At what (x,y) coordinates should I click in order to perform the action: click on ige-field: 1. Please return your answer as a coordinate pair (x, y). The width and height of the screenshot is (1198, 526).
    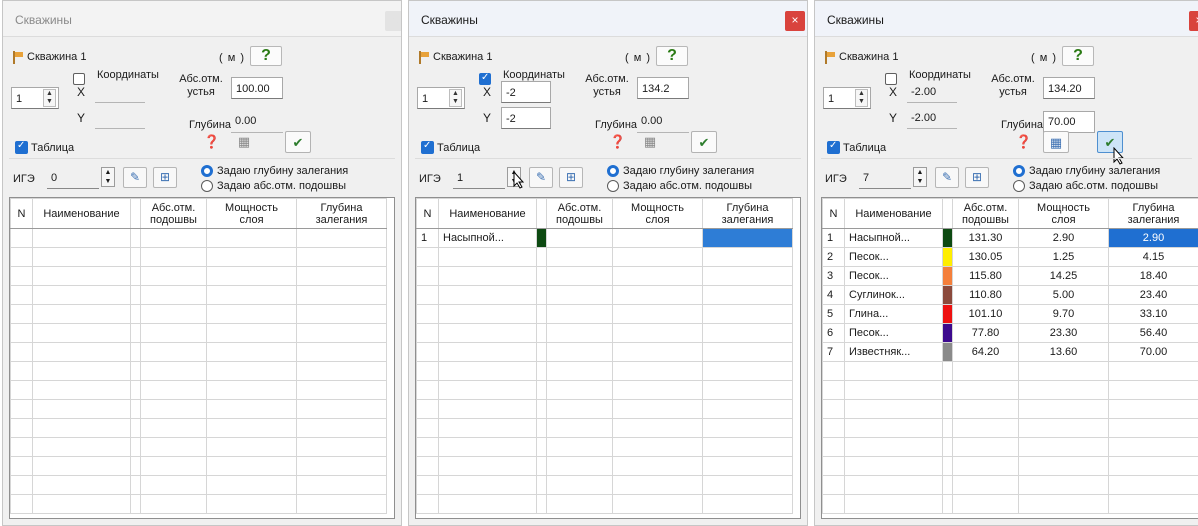
    Looking at the image, I should click on (479, 178).